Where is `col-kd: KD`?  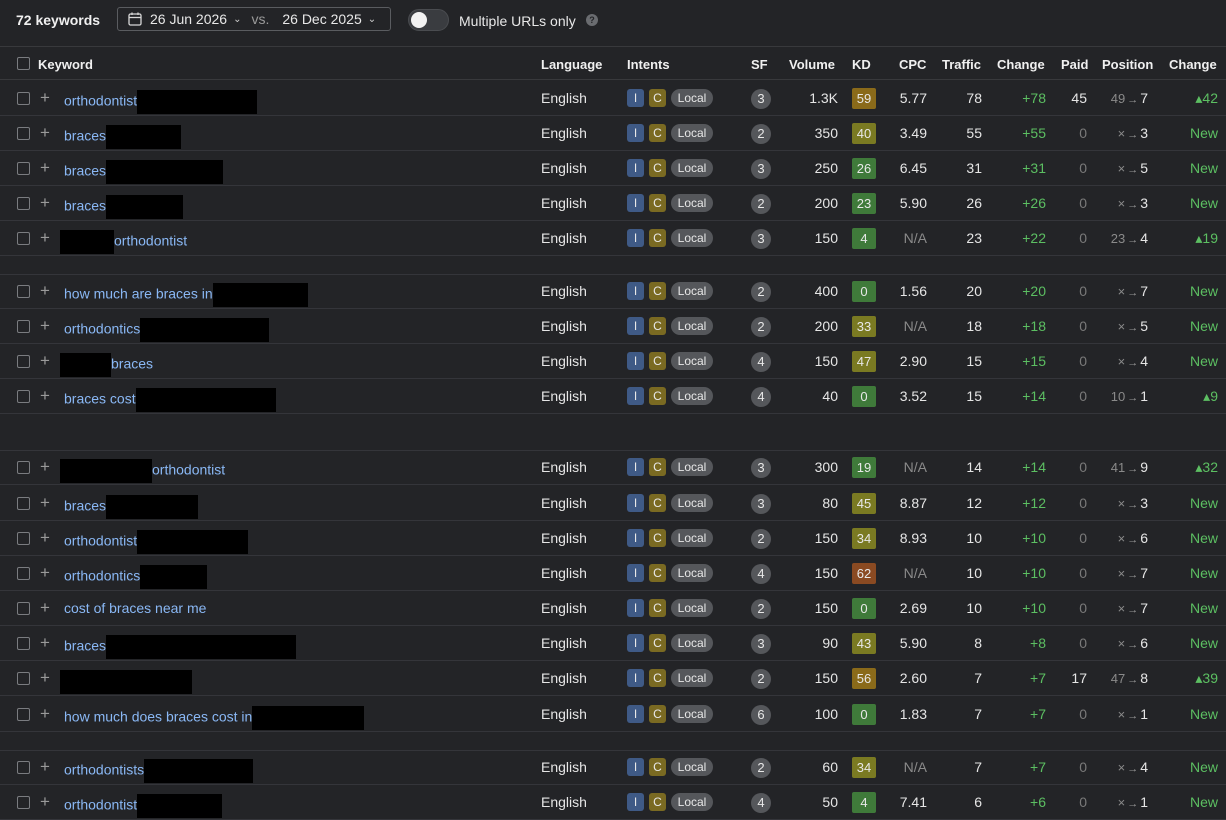 col-kd: KD is located at coordinates (861, 64).